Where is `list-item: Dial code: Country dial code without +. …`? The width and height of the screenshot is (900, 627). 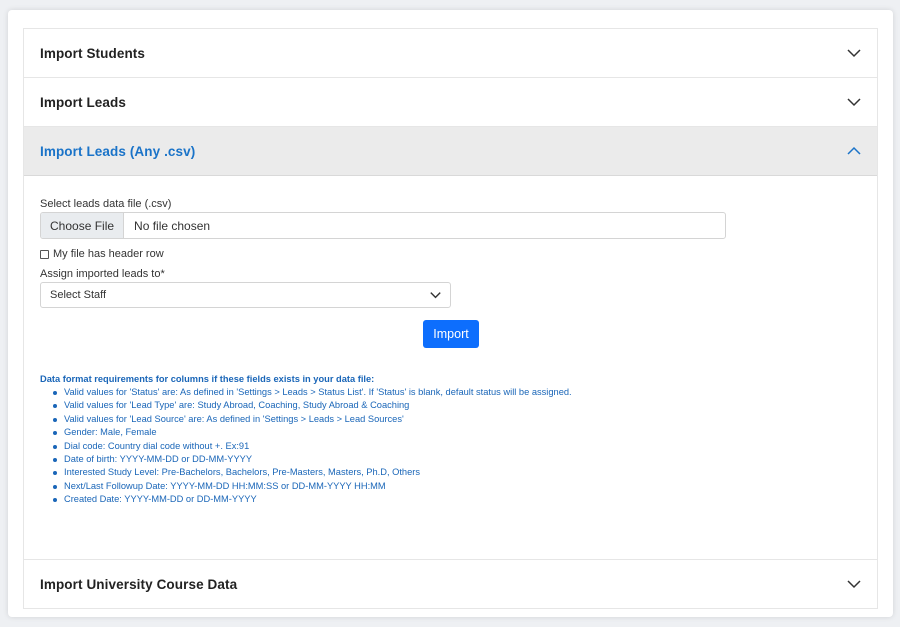
list-item: Dial code: Country dial code without +. … is located at coordinates (456, 446).